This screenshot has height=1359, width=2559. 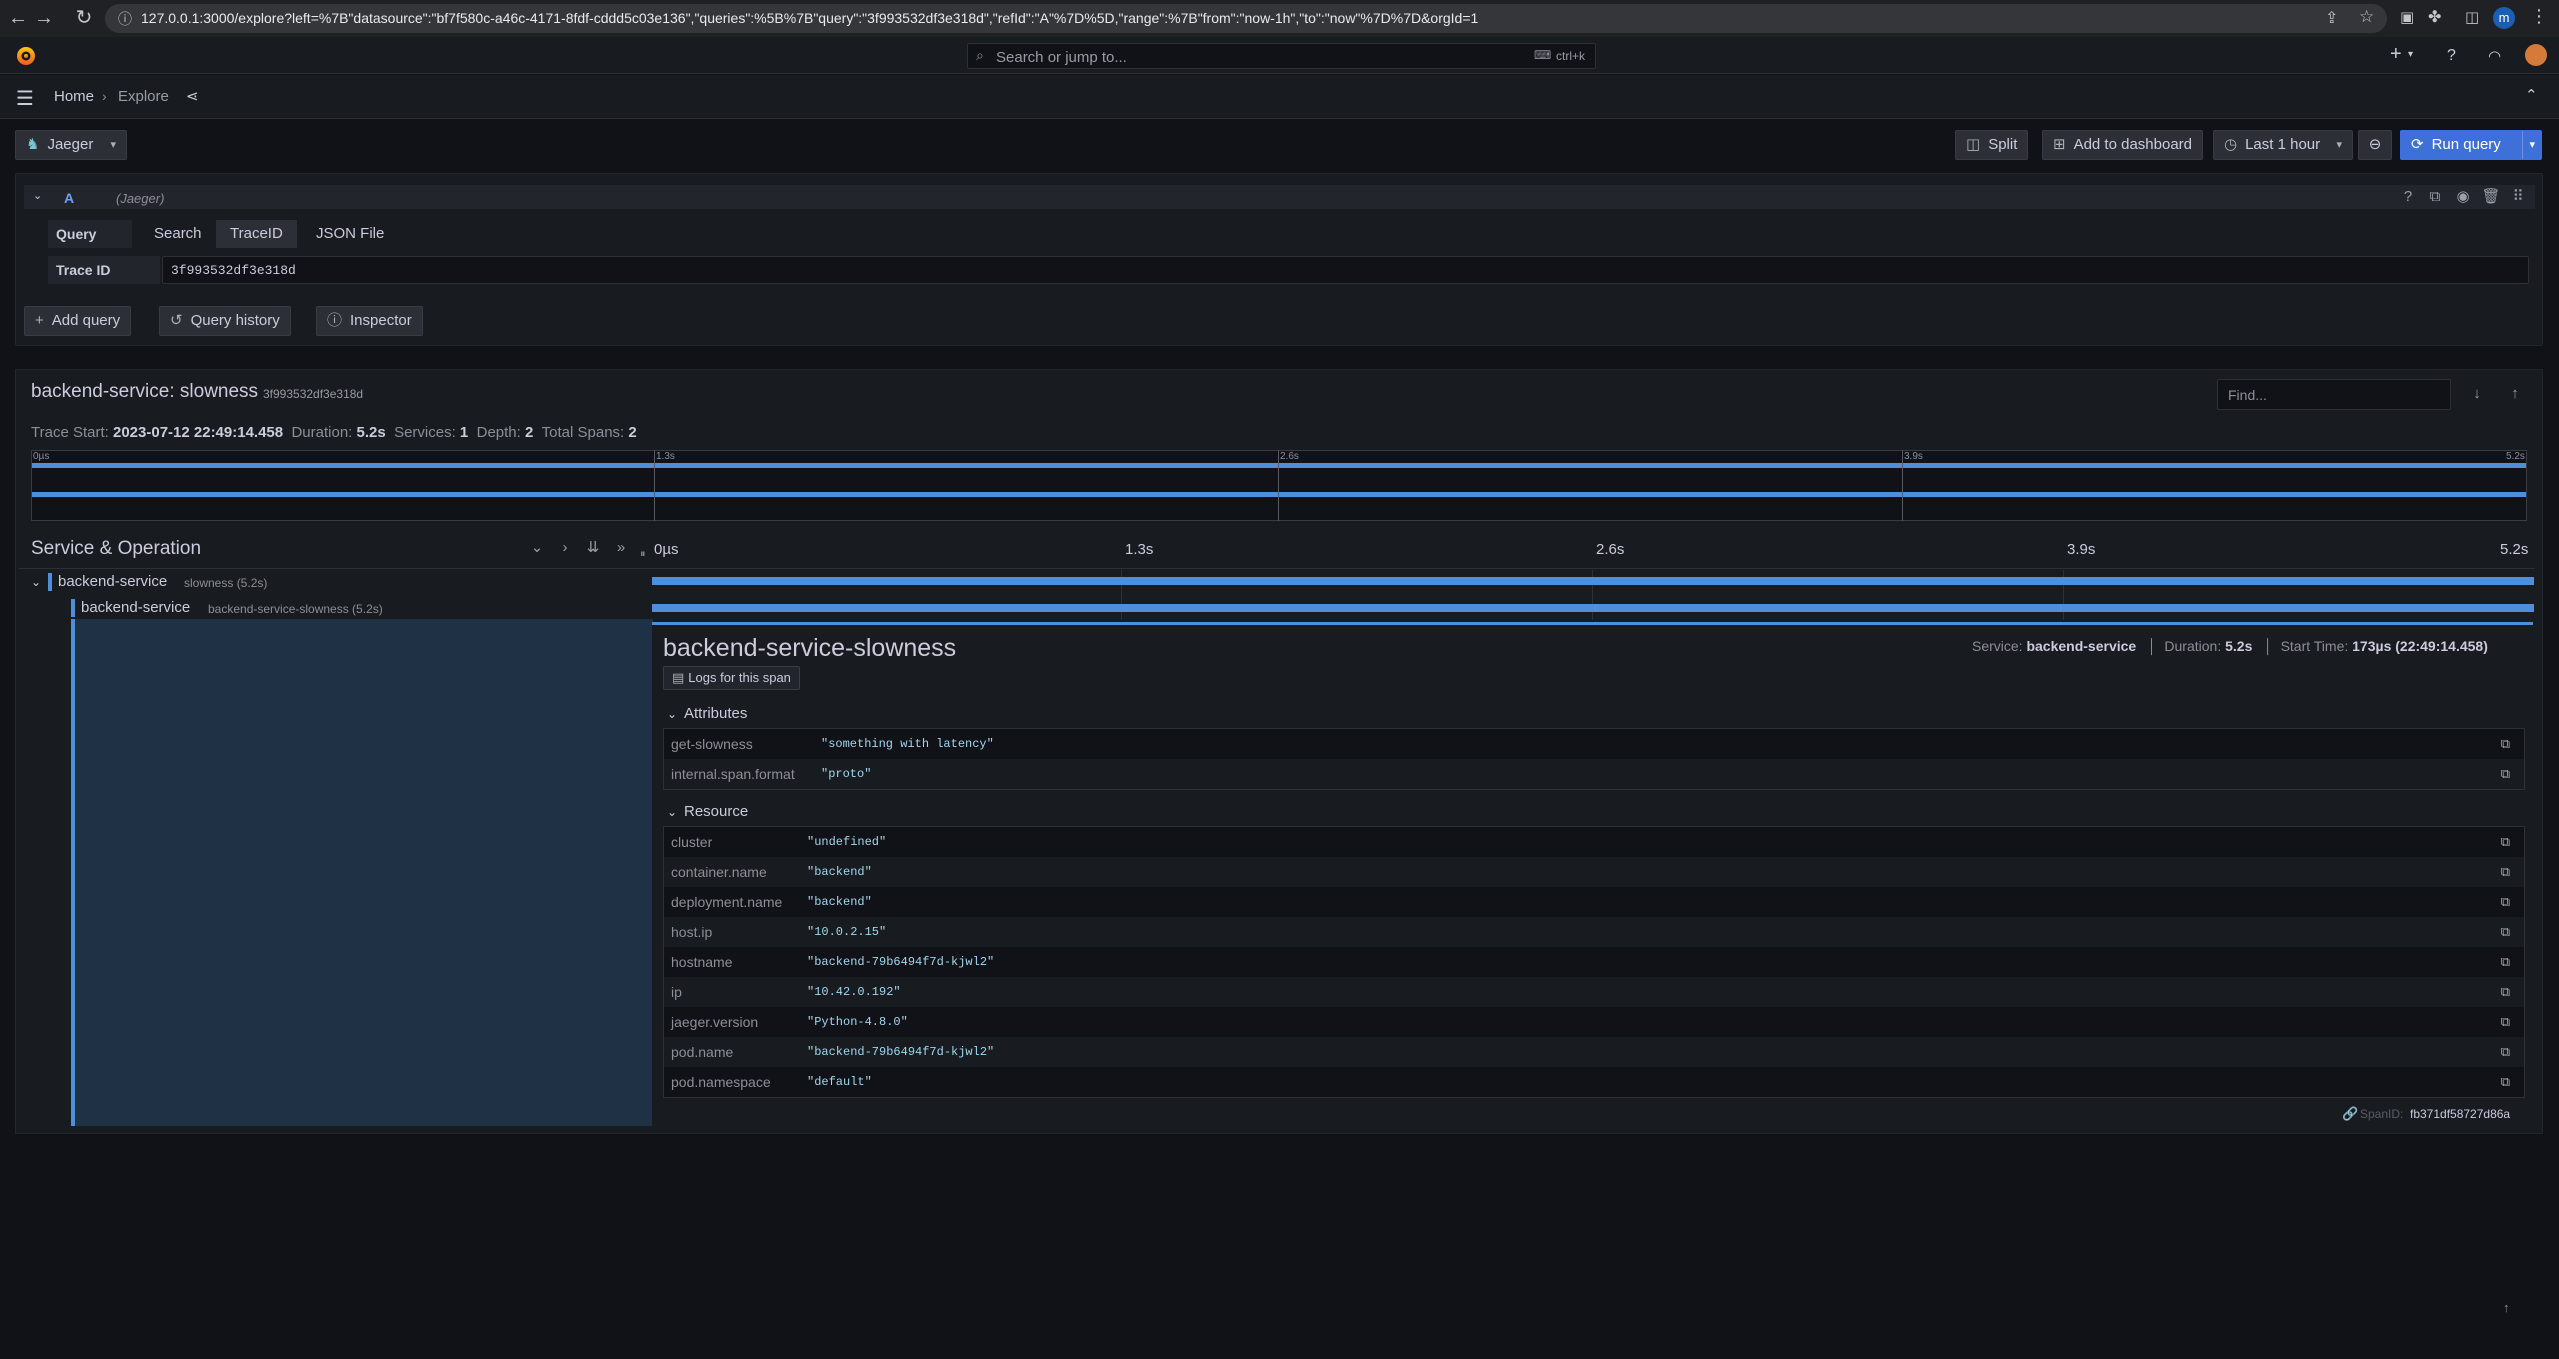 What do you see at coordinates (78, 321) in the screenshot?
I see `add-query-button: + Add query` at bounding box center [78, 321].